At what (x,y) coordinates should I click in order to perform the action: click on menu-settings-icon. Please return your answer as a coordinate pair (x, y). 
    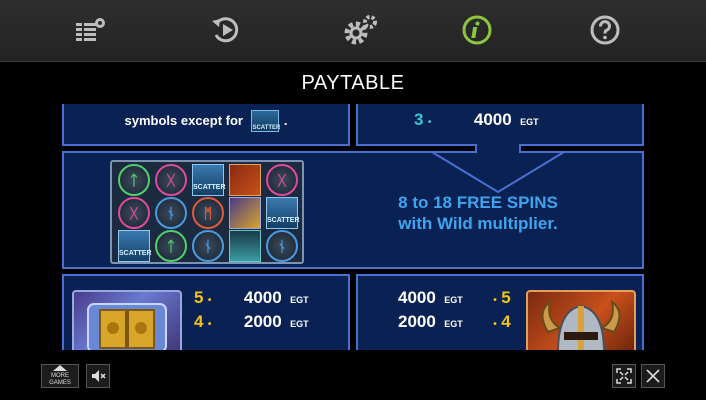
    Looking at the image, I should click on (90, 29).